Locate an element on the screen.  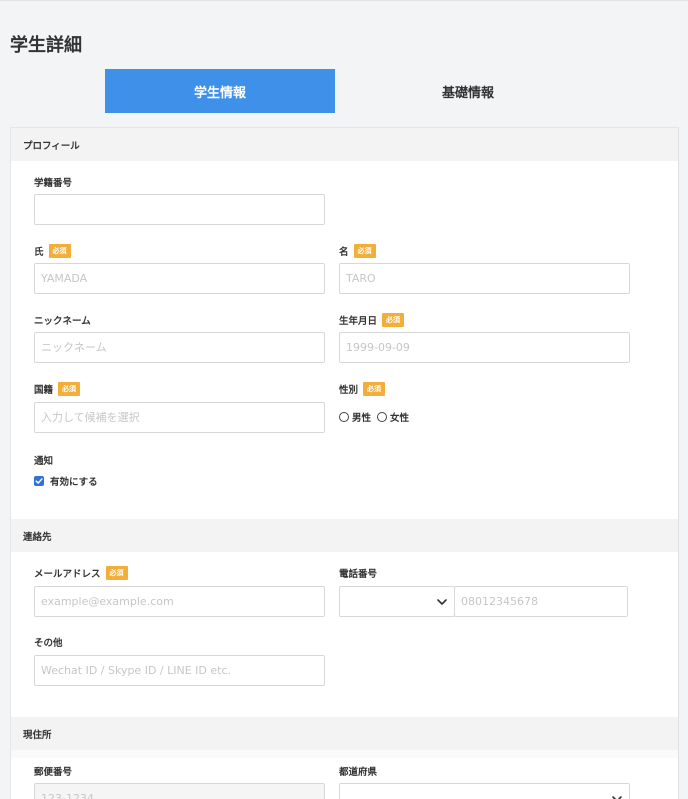
tab-basic-info: 基礎情報 is located at coordinates (468, 91).